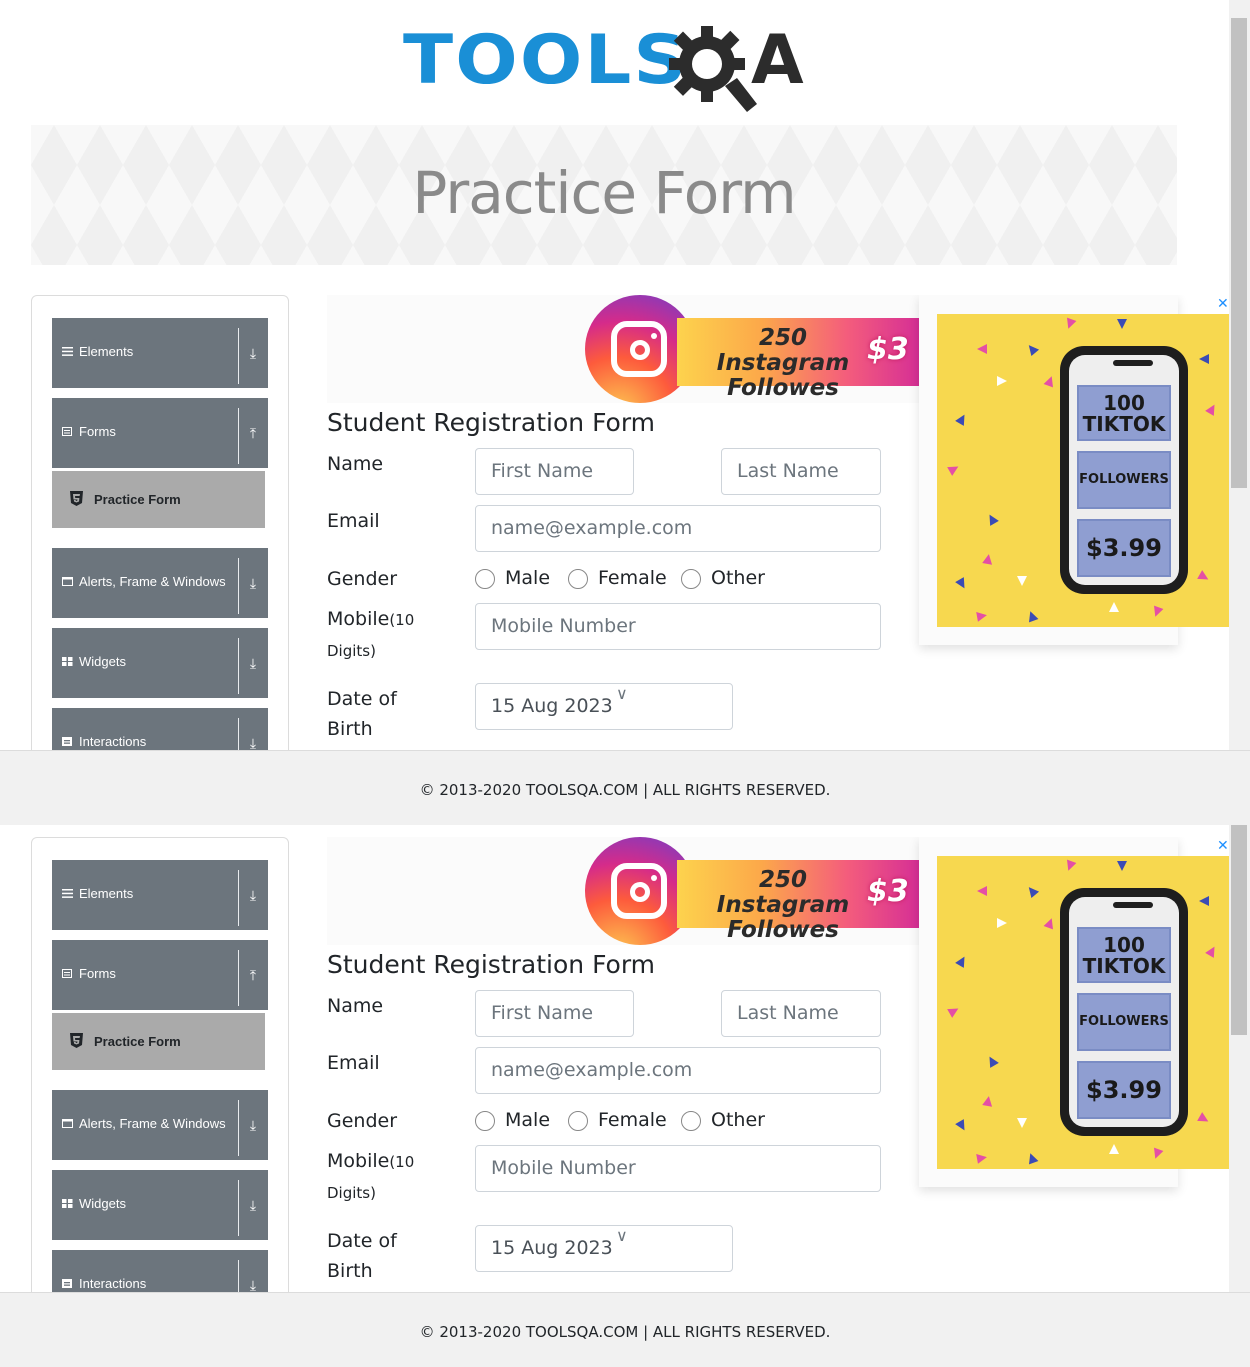 This screenshot has height=1367, width=1250. What do you see at coordinates (552, 1248) in the screenshot?
I see `dob-value: 15 Aug 2023` at bounding box center [552, 1248].